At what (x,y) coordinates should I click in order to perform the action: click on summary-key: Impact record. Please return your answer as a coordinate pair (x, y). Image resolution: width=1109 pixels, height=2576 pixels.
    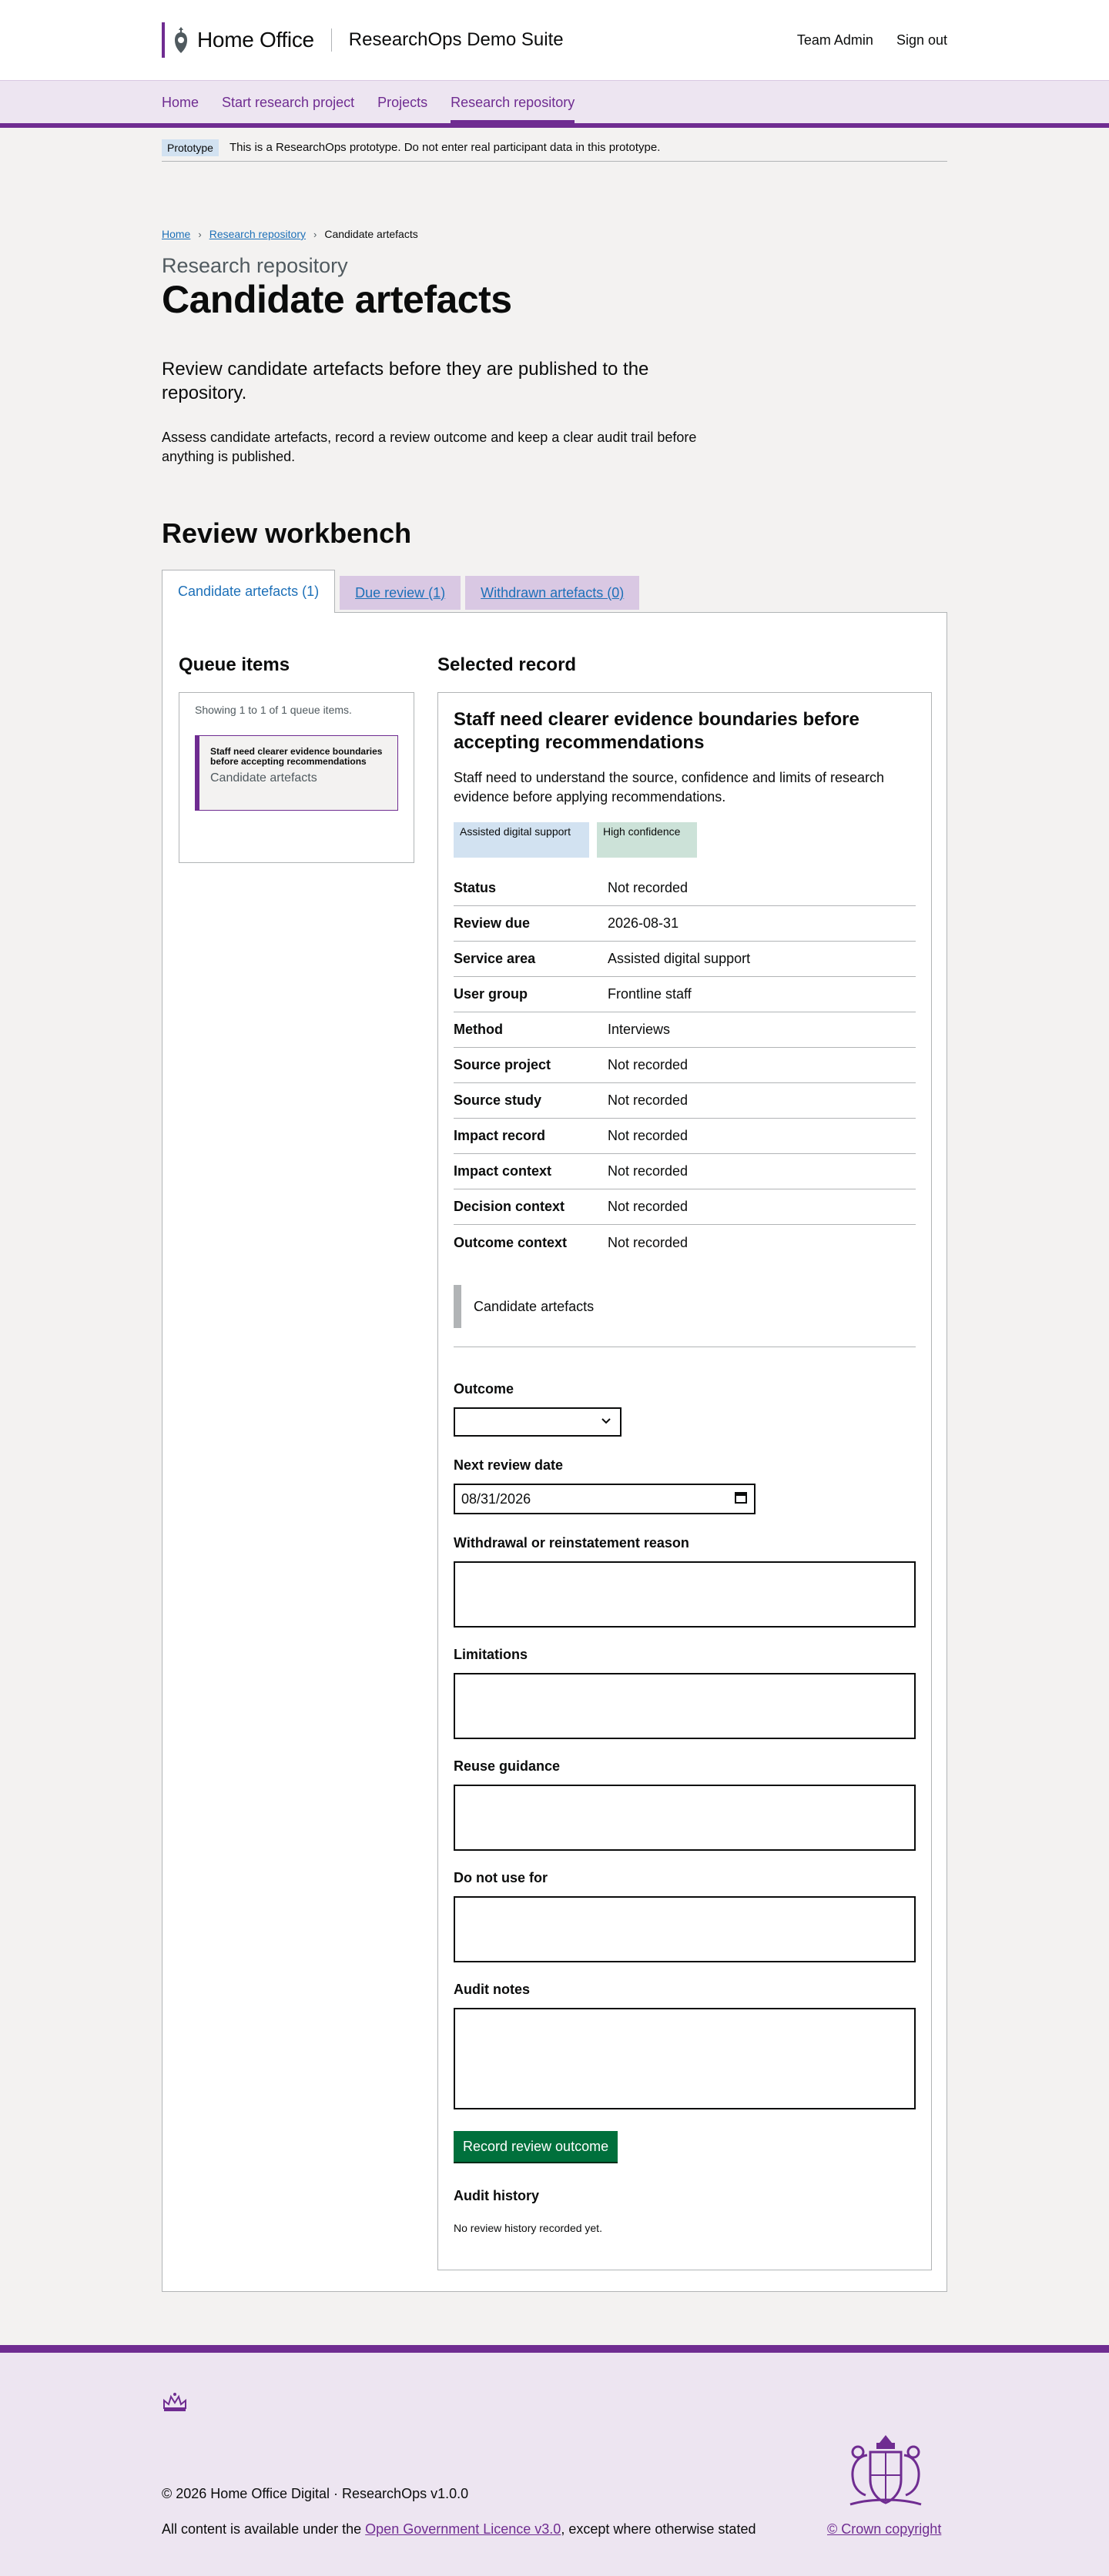
    Looking at the image, I should click on (500, 1135).